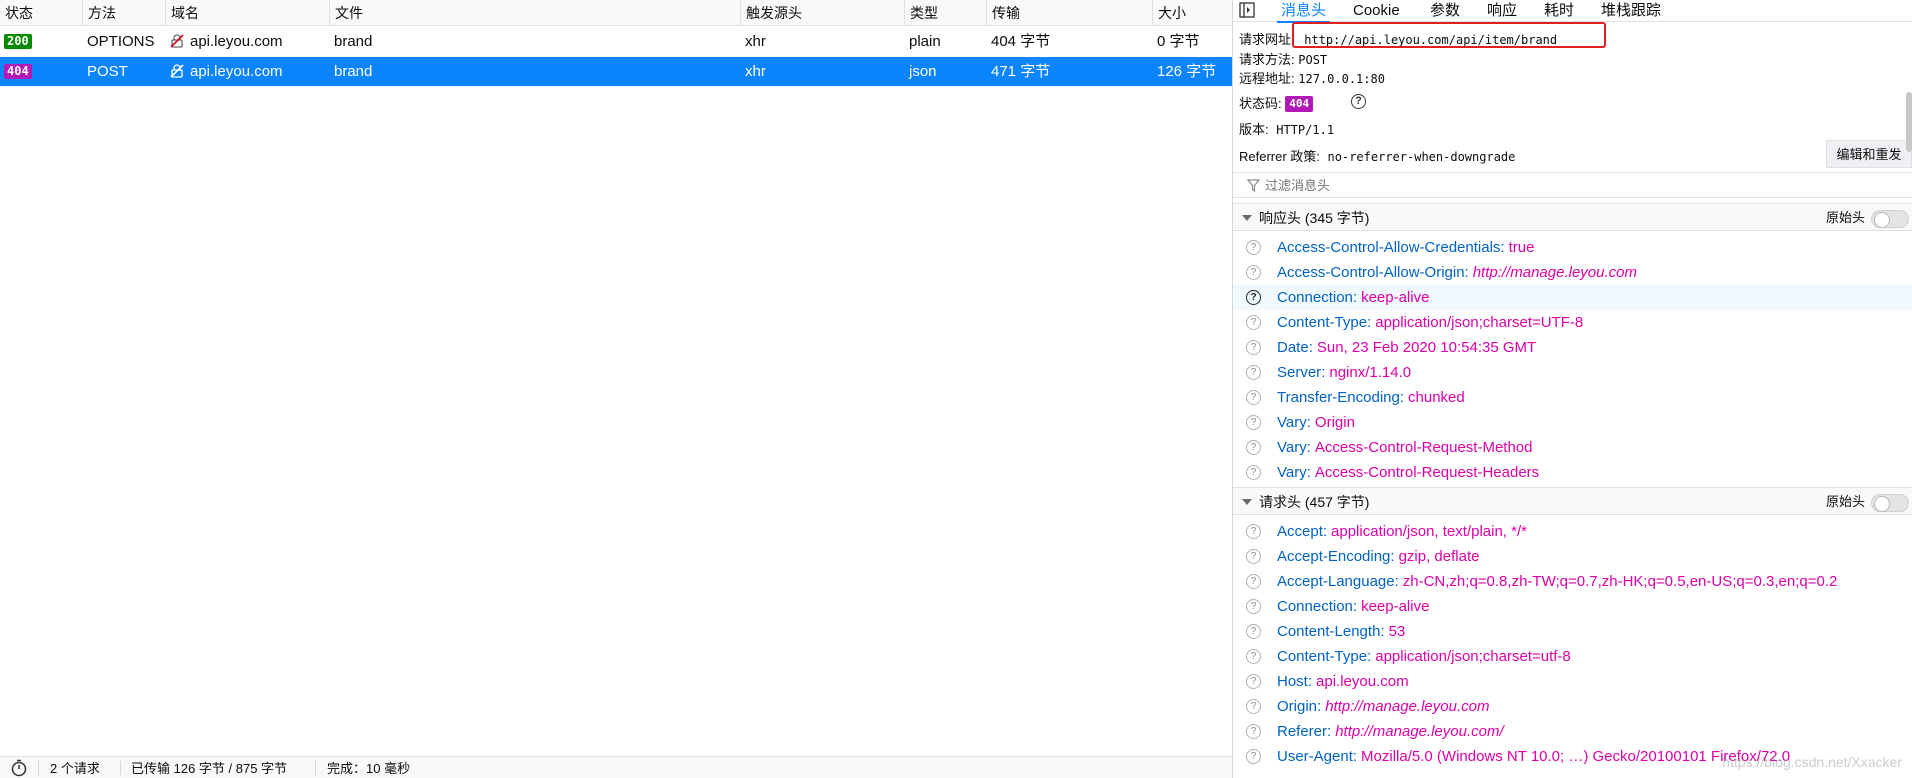 The width and height of the screenshot is (1912, 778). I want to click on header-name: Access-Control-Allow-Credentials, so click(1391, 247).